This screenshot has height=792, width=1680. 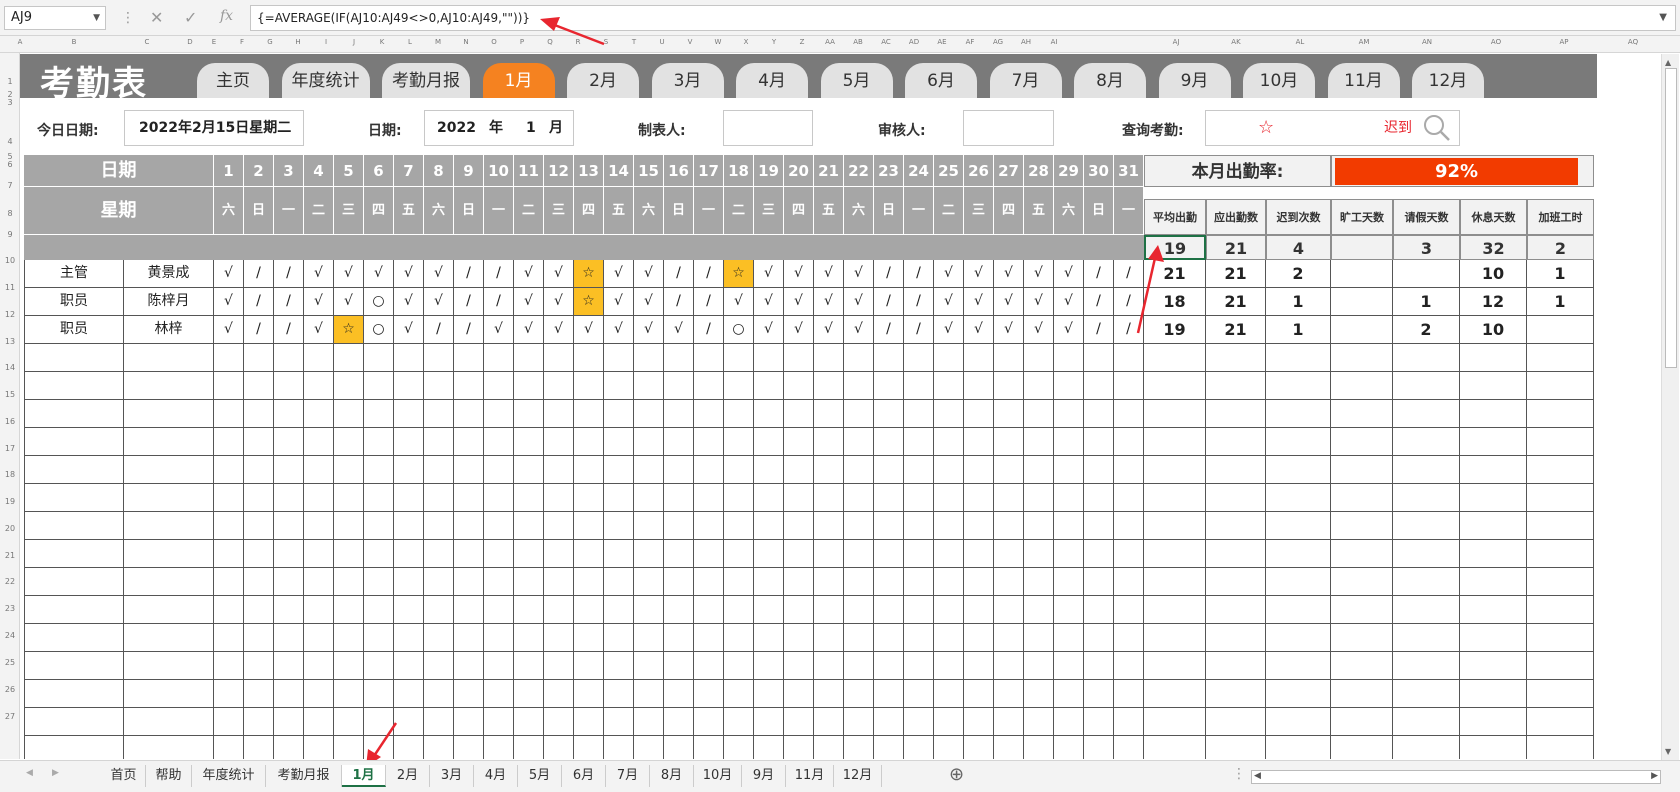 I want to click on vertical-scroll-thumb, so click(x=1671, y=218).